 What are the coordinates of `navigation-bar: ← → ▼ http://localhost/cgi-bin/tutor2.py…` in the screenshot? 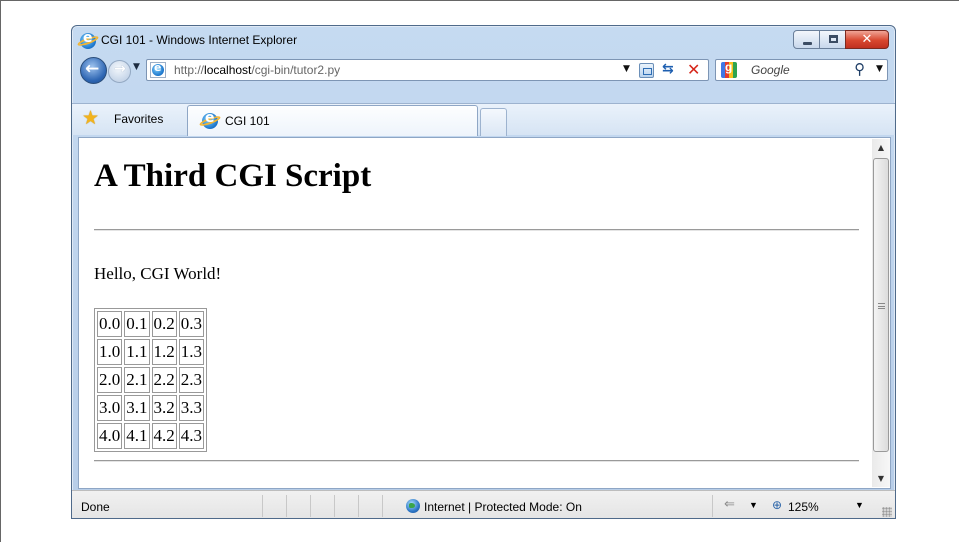 It's located at (483, 70).